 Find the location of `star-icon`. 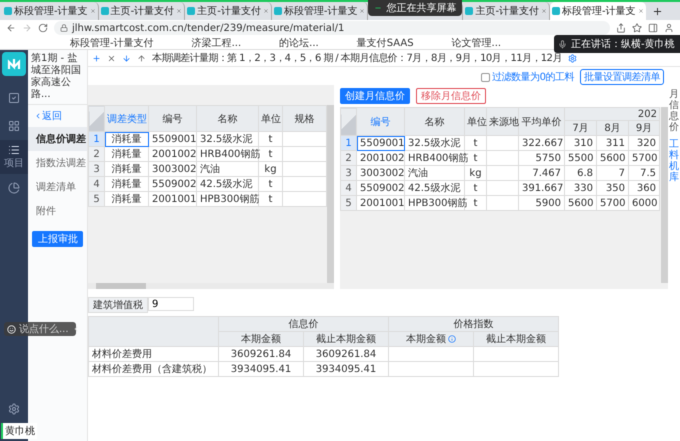

star-icon is located at coordinates (637, 28).